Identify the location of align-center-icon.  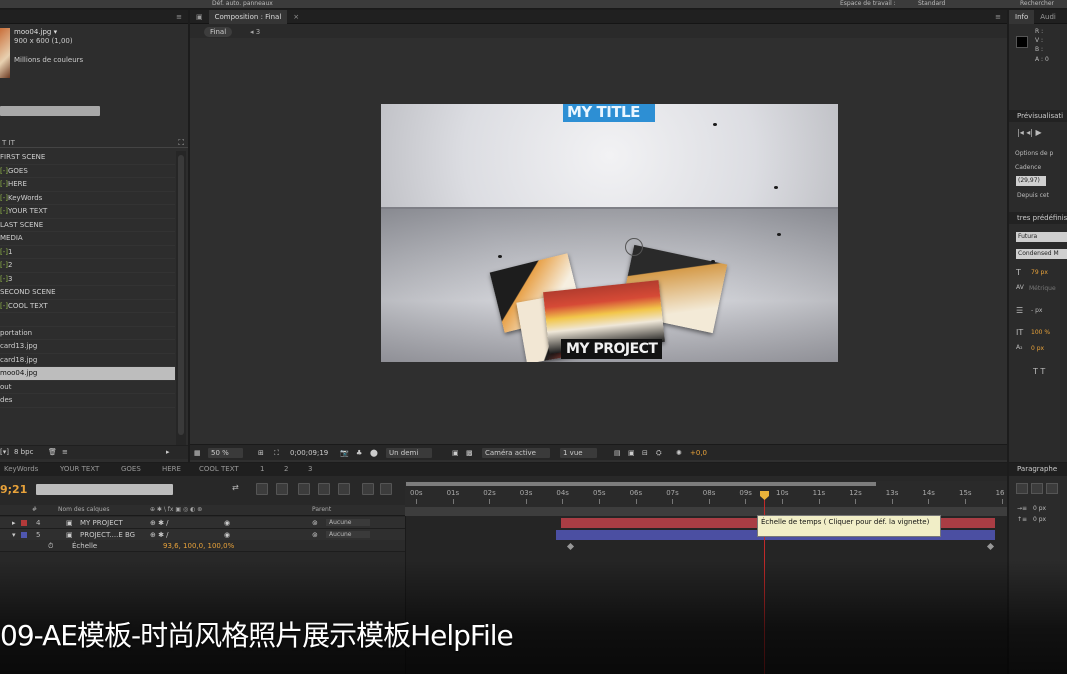
(1037, 488).